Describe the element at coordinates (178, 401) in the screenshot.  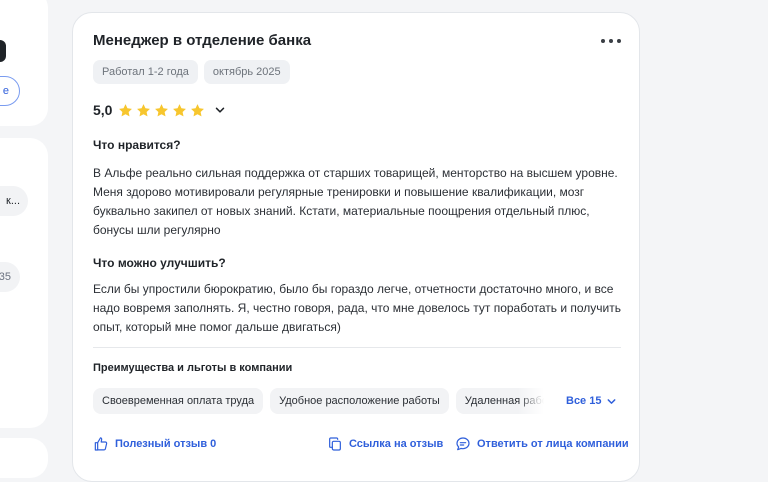
I see `benefit-chip: Своевременная оплата труда` at that location.